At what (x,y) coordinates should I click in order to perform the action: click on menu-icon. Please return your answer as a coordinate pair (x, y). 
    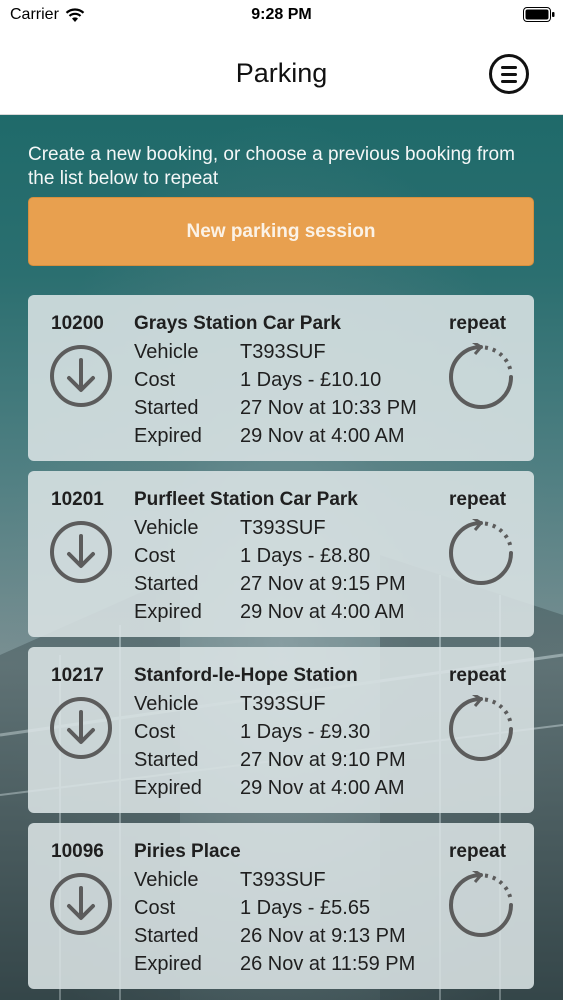
    Looking at the image, I should click on (509, 67).